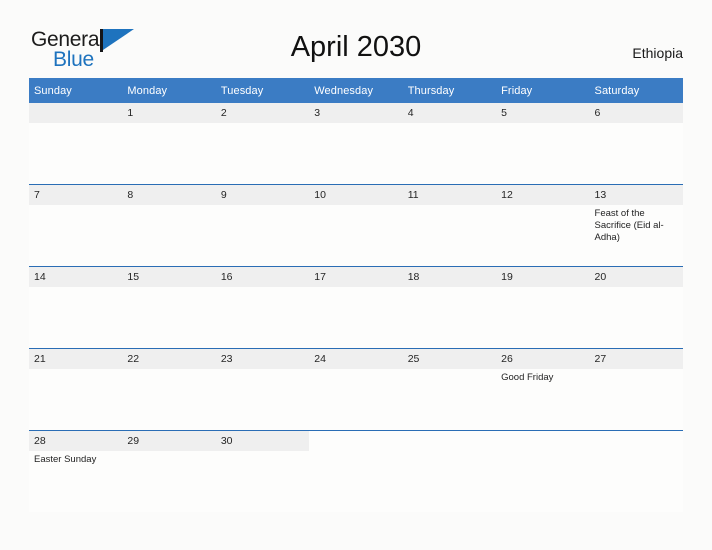 The width and height of the screenshot is (712, 550). What do you see at coordinates (449, 144) in the screenshot?
I see `calendar-day-cell: 4` at bounding box center [449, 144].